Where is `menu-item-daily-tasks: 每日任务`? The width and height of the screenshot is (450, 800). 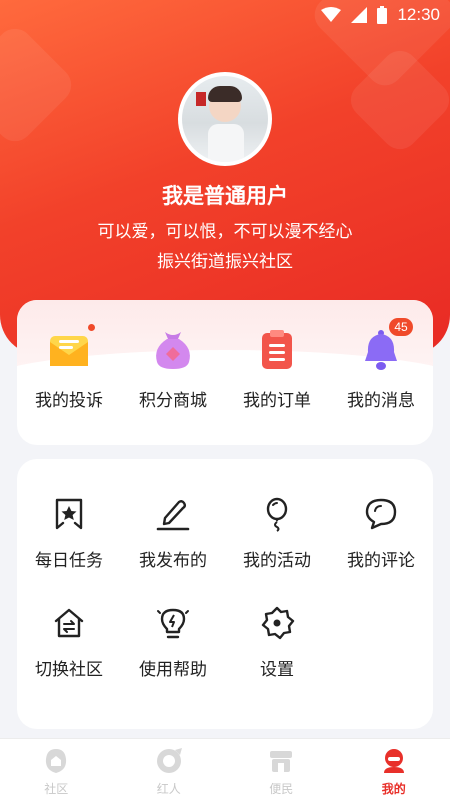
menu-item-daily-tasks: 每日任务 is located at coordinates (69, 533).